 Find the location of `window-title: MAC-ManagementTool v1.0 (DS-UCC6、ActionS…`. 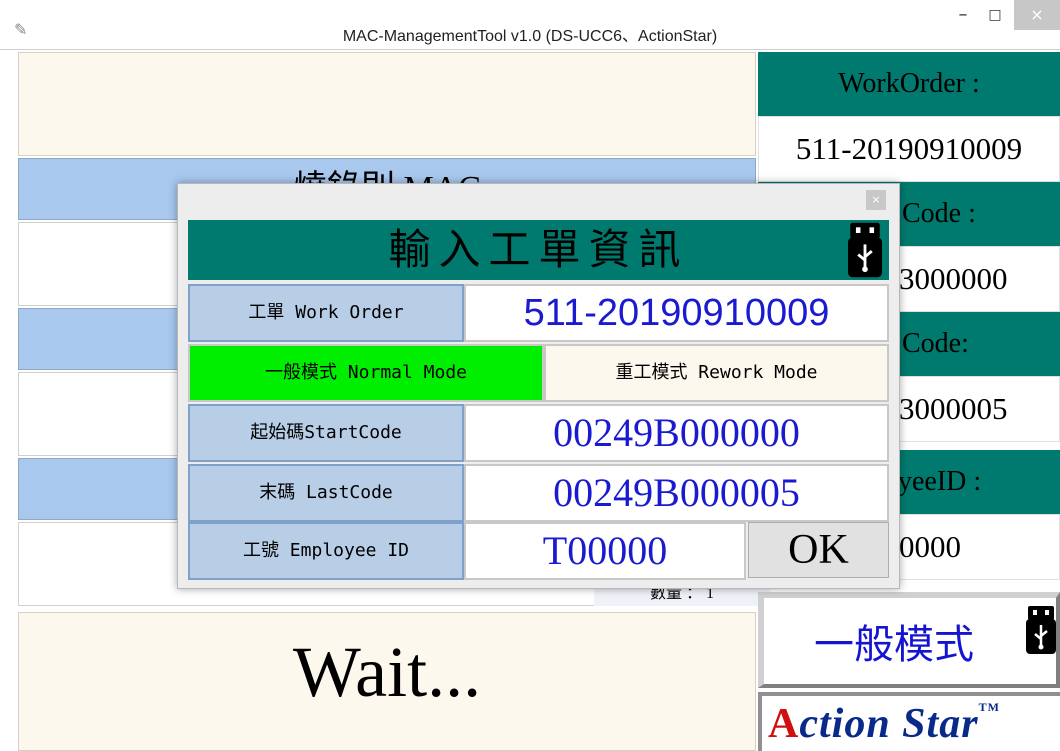

window-title: MAC-ManagementTool v1.0 (DS-UCC6、ActionS… is located at coordinates (530, 36).